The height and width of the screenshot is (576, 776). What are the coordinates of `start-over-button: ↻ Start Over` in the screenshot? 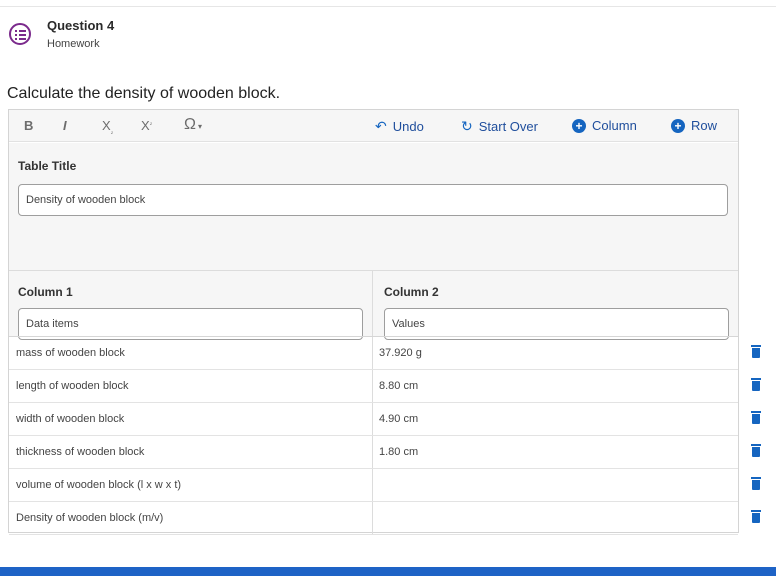 It's located at (499, 126).